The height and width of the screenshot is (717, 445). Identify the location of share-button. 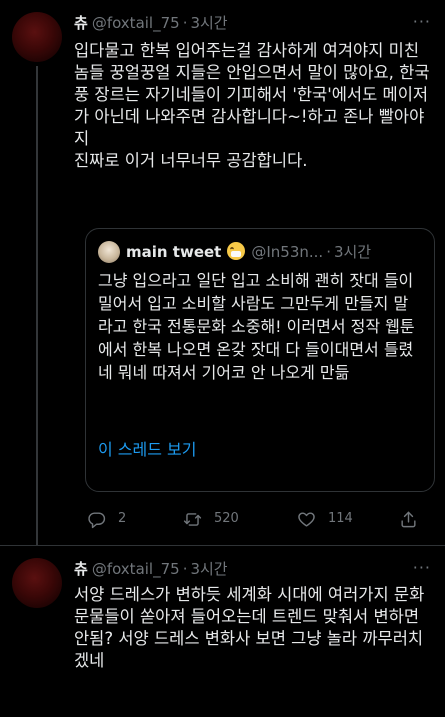
(408, 519).